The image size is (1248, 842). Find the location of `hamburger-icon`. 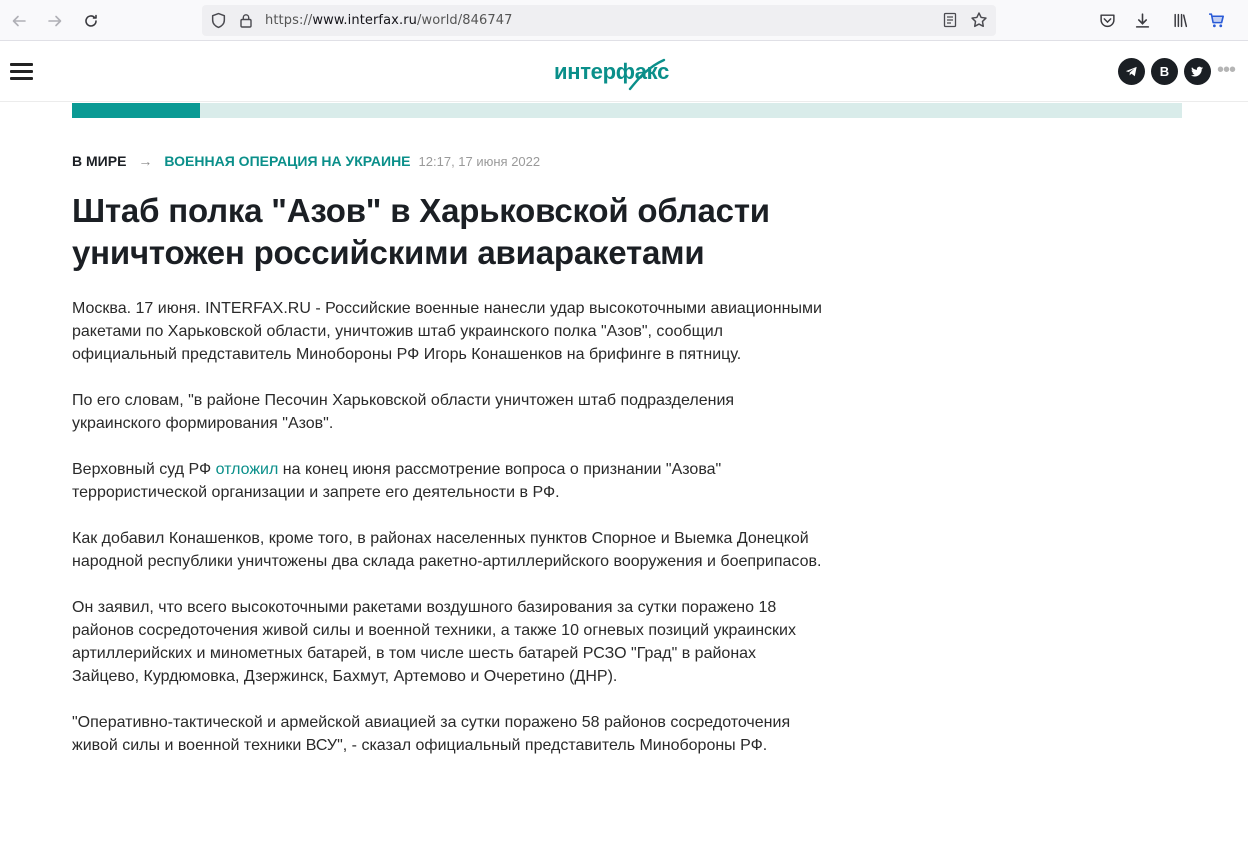

hamburger-icon is located at coordinates (21, 64).